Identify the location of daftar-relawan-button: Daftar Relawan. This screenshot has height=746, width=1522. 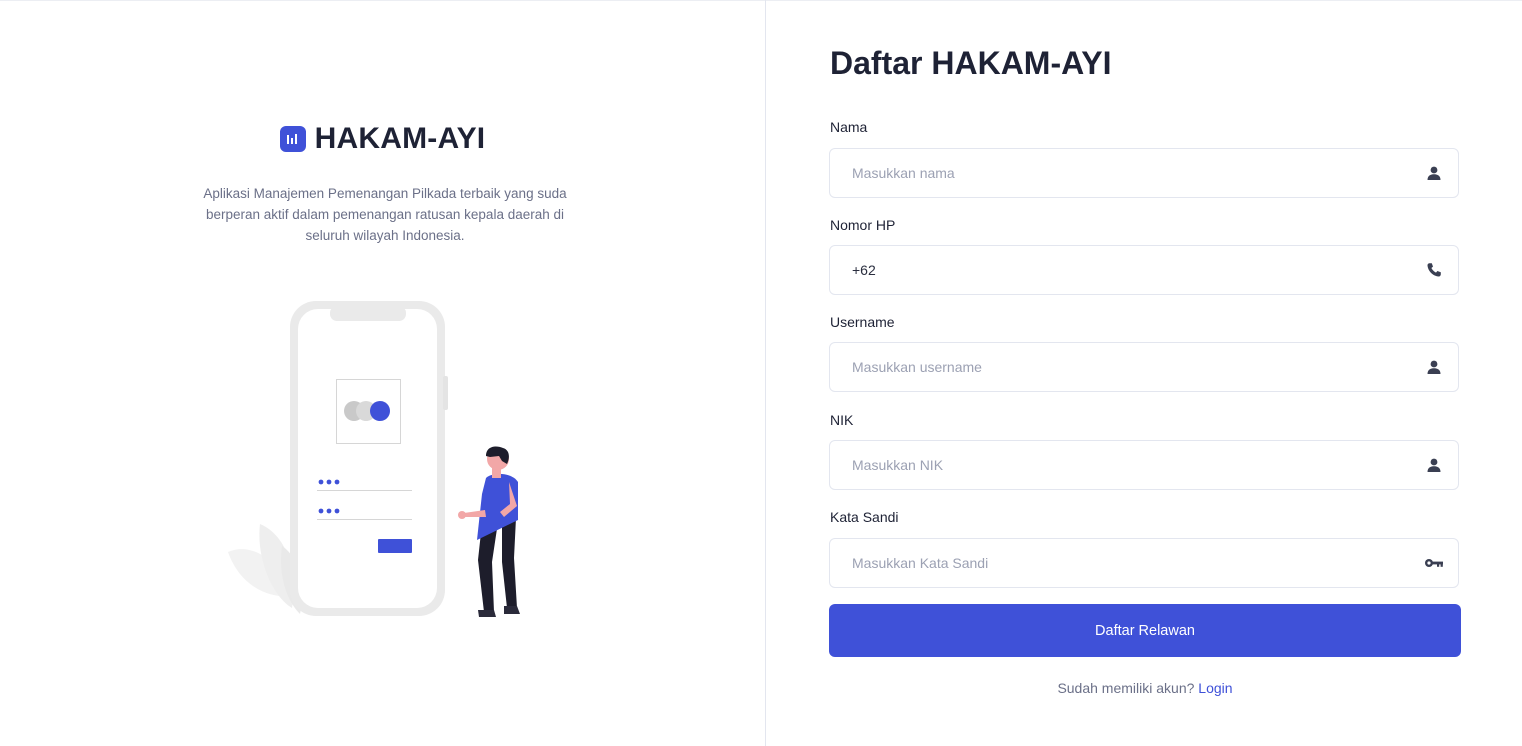
(1145, 630).